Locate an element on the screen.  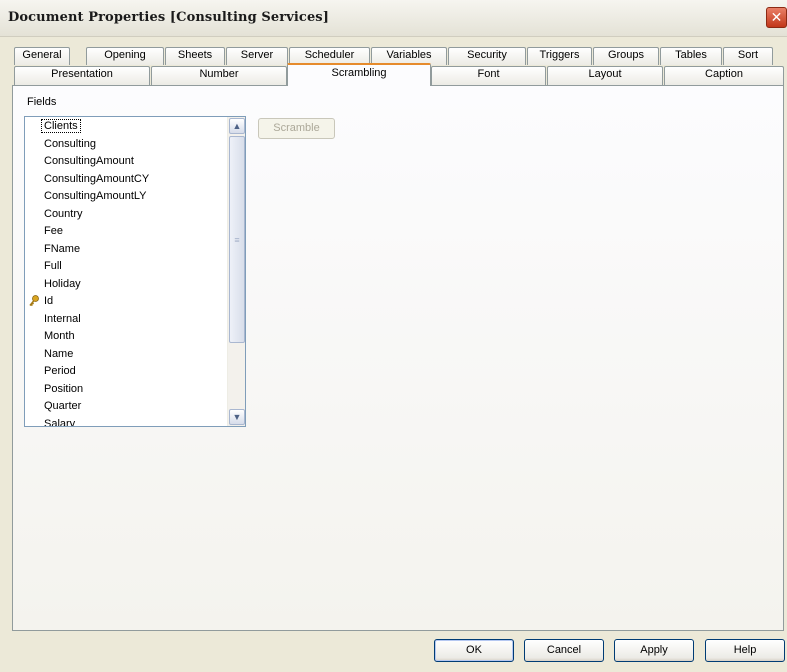
field-item: Clients is located at coordinates (125, 127).